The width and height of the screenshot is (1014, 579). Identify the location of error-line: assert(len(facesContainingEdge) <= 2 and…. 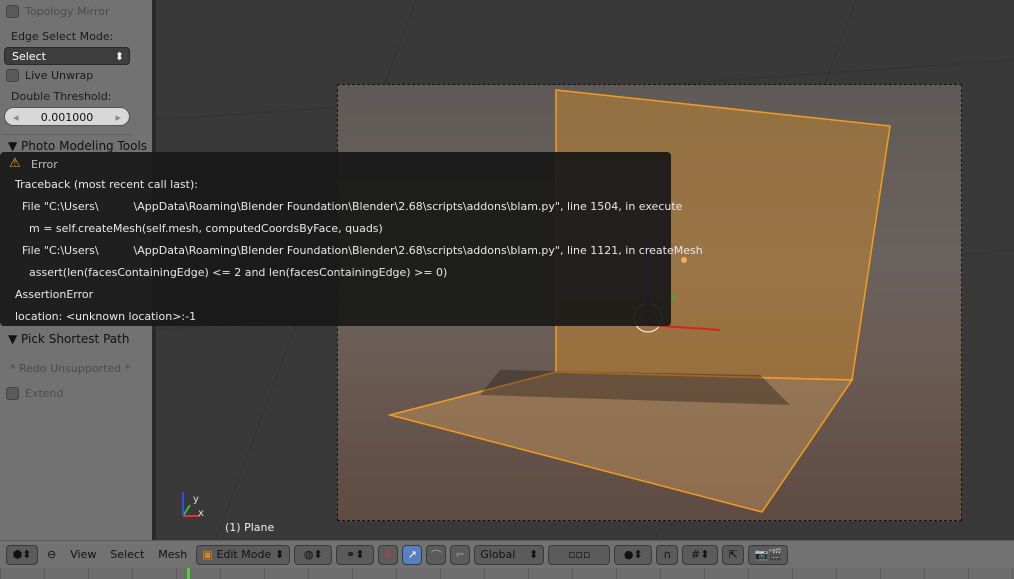
(231, 272).